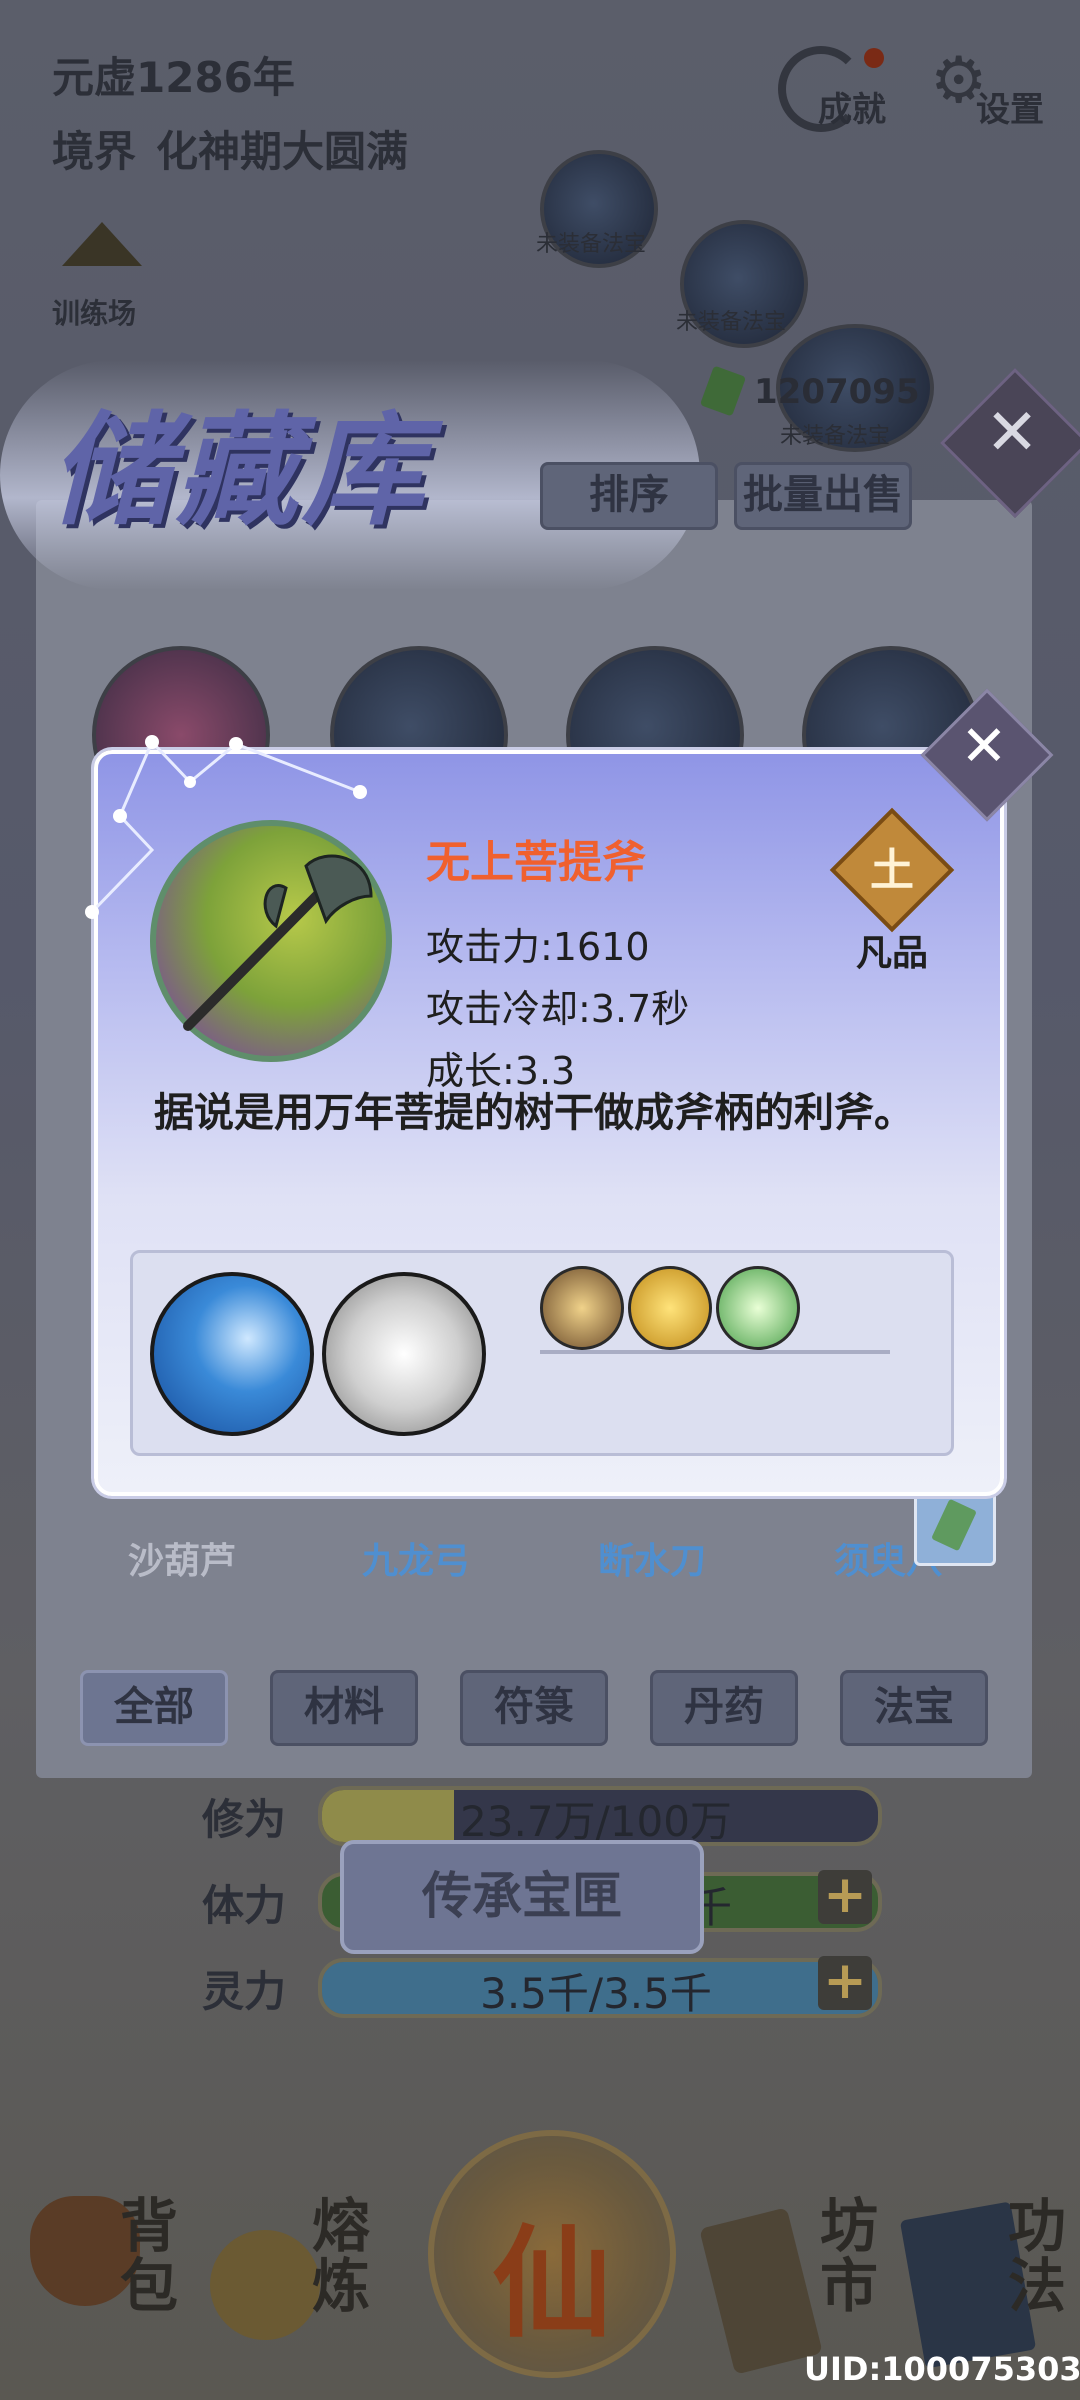  Describe the element at coordinates (823, 496) in the screenshot. I see `bulk-sell-button: 批量出售` at that location.